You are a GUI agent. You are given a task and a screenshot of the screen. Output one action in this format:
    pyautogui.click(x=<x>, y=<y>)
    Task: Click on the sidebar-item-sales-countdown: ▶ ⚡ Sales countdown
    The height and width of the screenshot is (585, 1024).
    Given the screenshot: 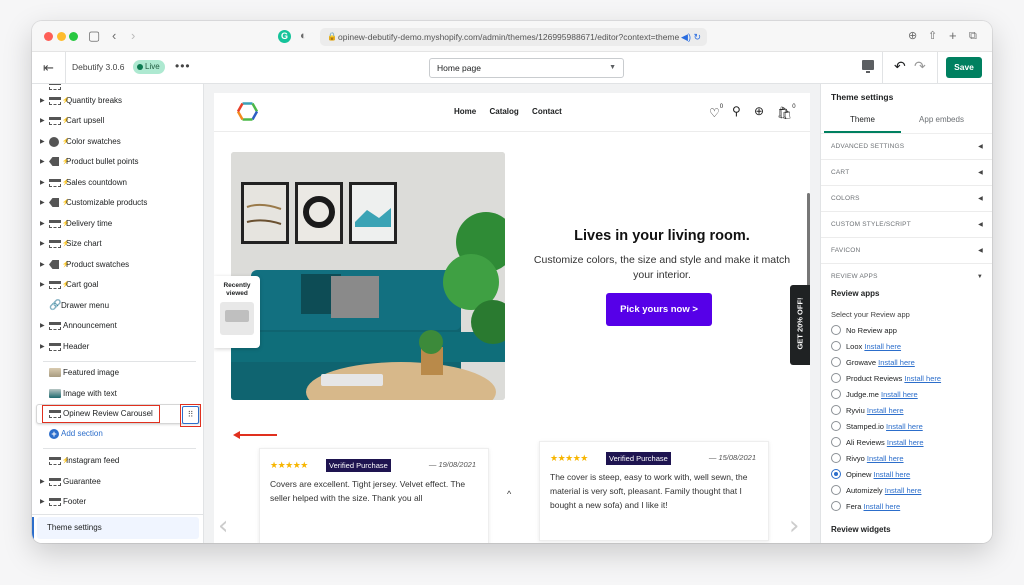 What is the action you would take?
    pyautogui.click(x=117, y=183)
    